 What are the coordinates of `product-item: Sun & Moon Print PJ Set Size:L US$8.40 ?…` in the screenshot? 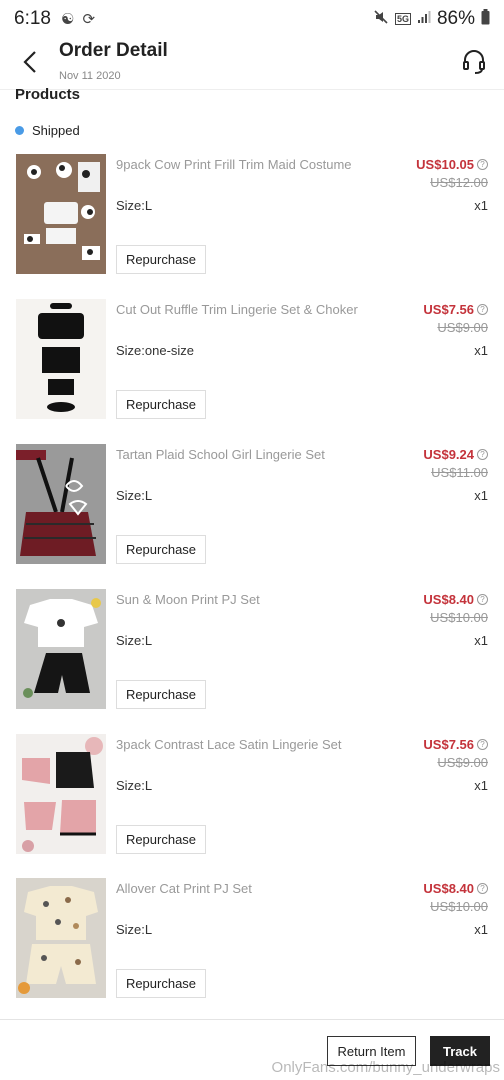 It's located at (252, 649).